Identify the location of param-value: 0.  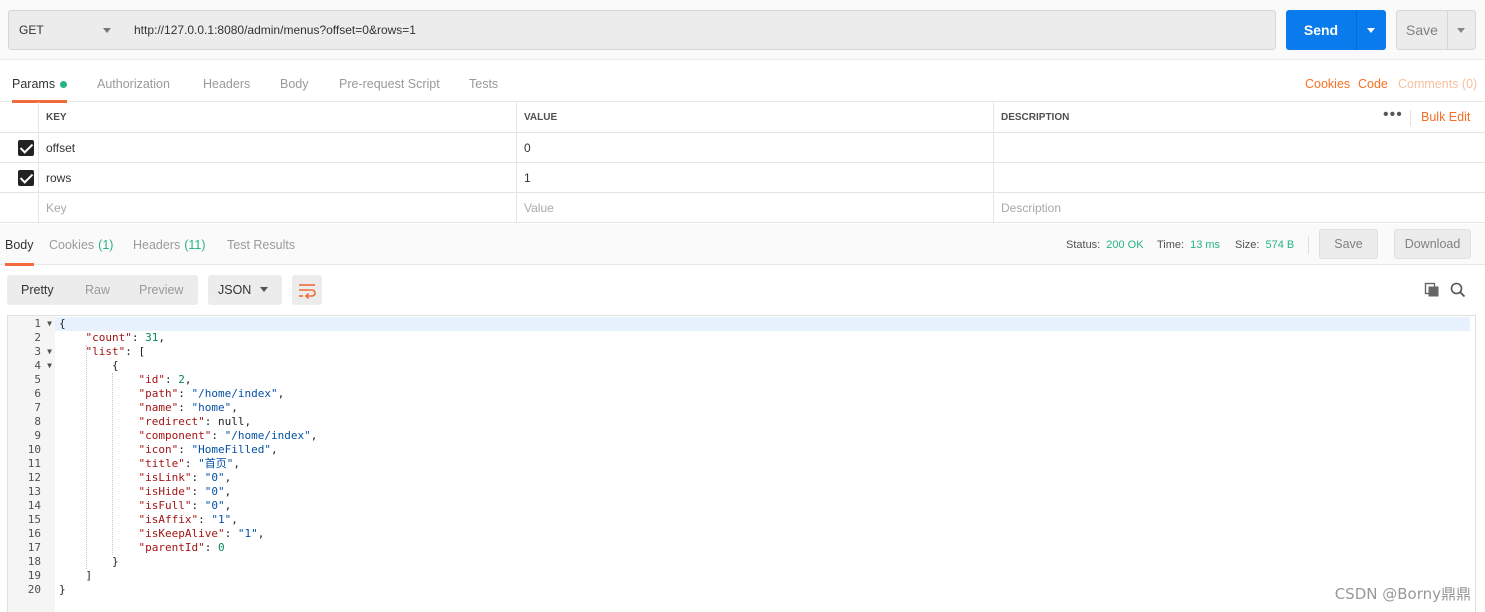
(755, 147).